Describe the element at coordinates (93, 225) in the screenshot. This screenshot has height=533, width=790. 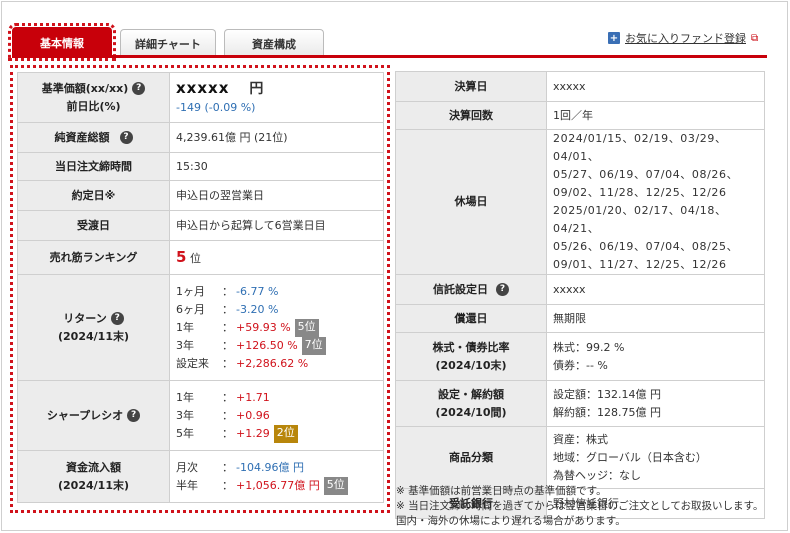
I see `delivery-day-label: 受渡日` at that location.